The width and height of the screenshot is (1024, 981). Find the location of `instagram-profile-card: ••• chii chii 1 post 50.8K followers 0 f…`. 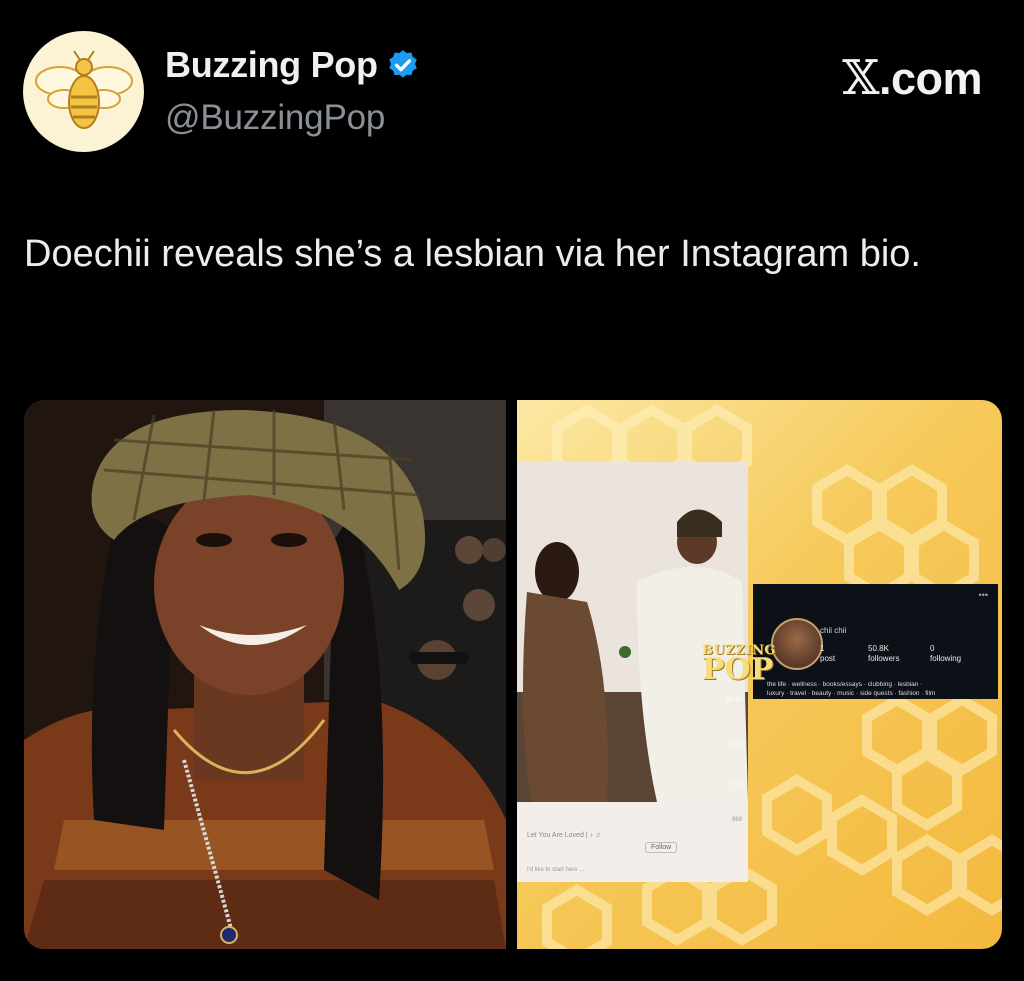

instagram-profile-card: ••• chii chii 1 post 50.8K followers 0 f… is located at coordinates (875, 641).